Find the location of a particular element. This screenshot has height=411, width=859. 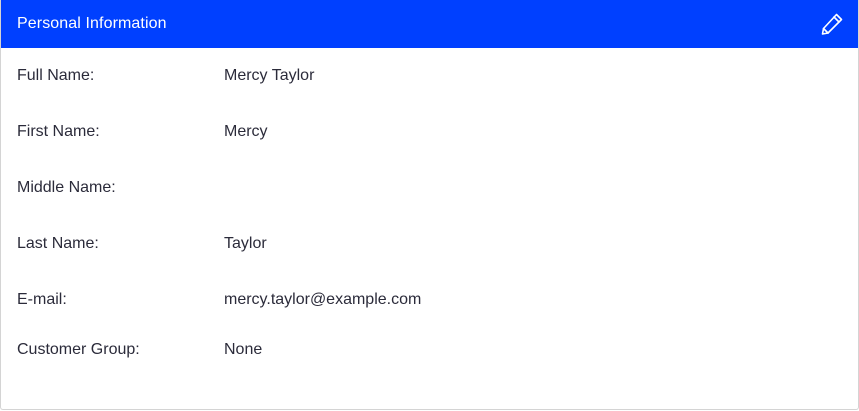

field-row-email: E-mail: mercy.taylor@example.com is located at coordinates (429, 300).